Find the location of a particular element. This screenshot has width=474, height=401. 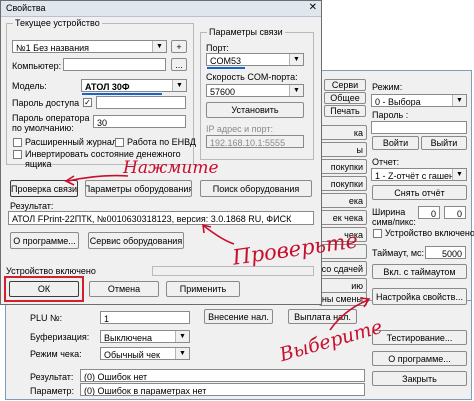

computer-label: Компьютер: is located at coordinates (37, 66).